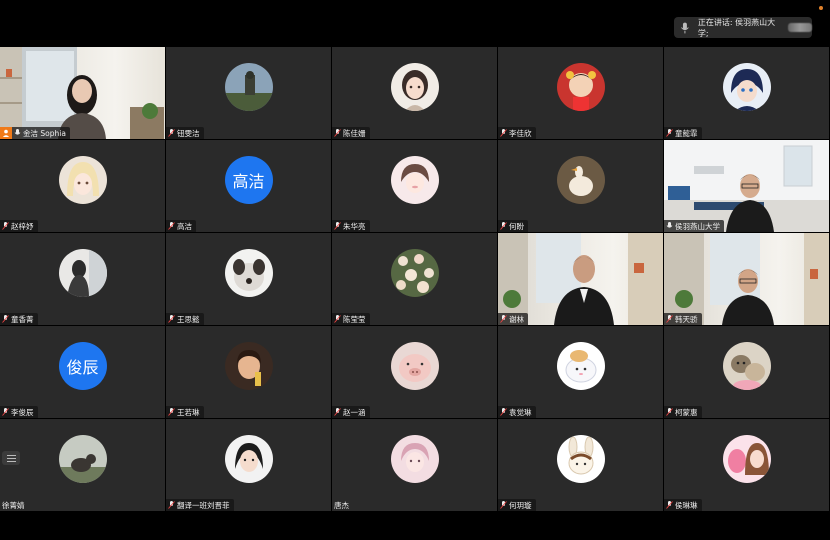 This screenshot has width=830, height=540. Describe the element at coordinates (184, 226) in the screenshot. I see `participant-name: 高洁` at that location.